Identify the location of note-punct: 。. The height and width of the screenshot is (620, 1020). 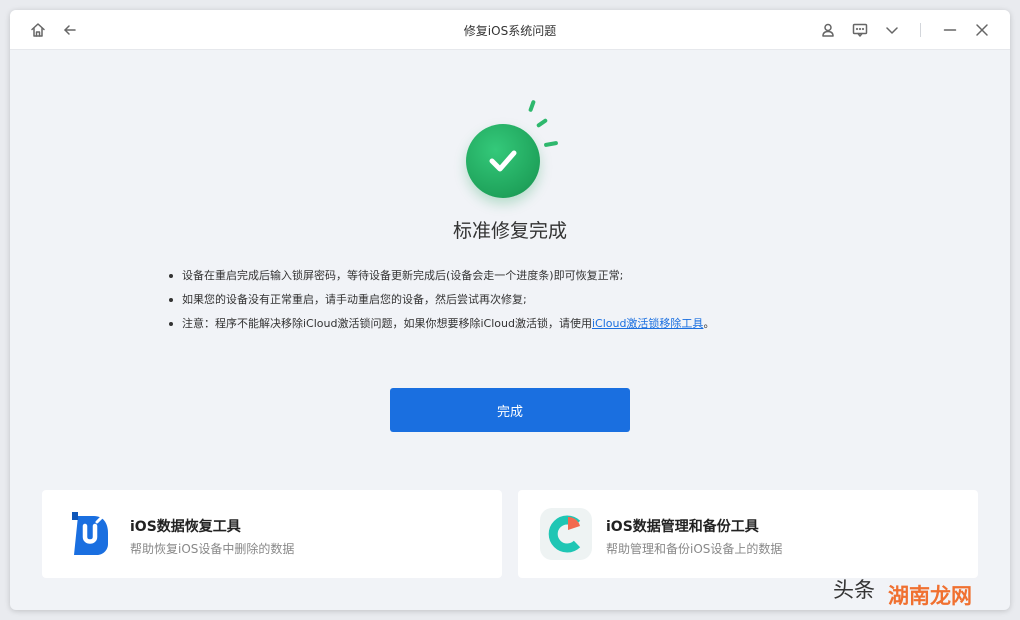
(709, 323).